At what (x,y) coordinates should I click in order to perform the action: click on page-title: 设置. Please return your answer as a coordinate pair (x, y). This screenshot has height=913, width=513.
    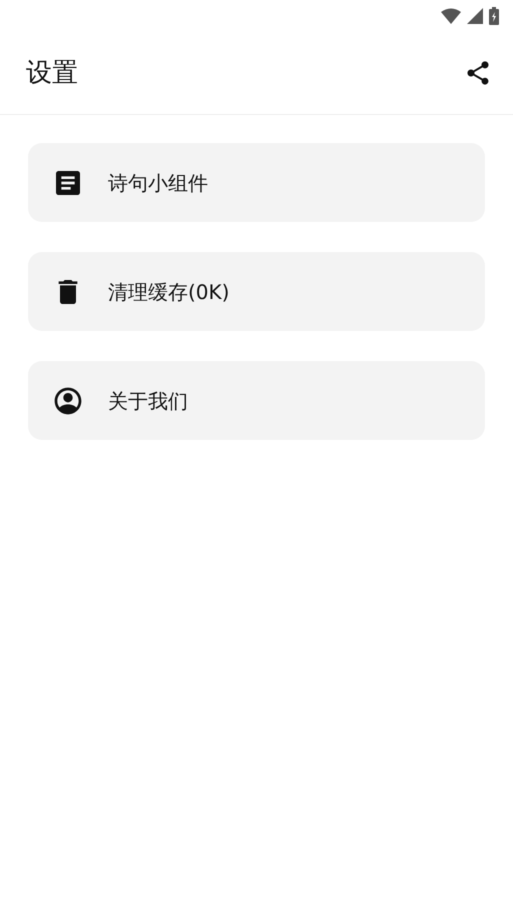
    Looking at the image, I should click on (52, 73).